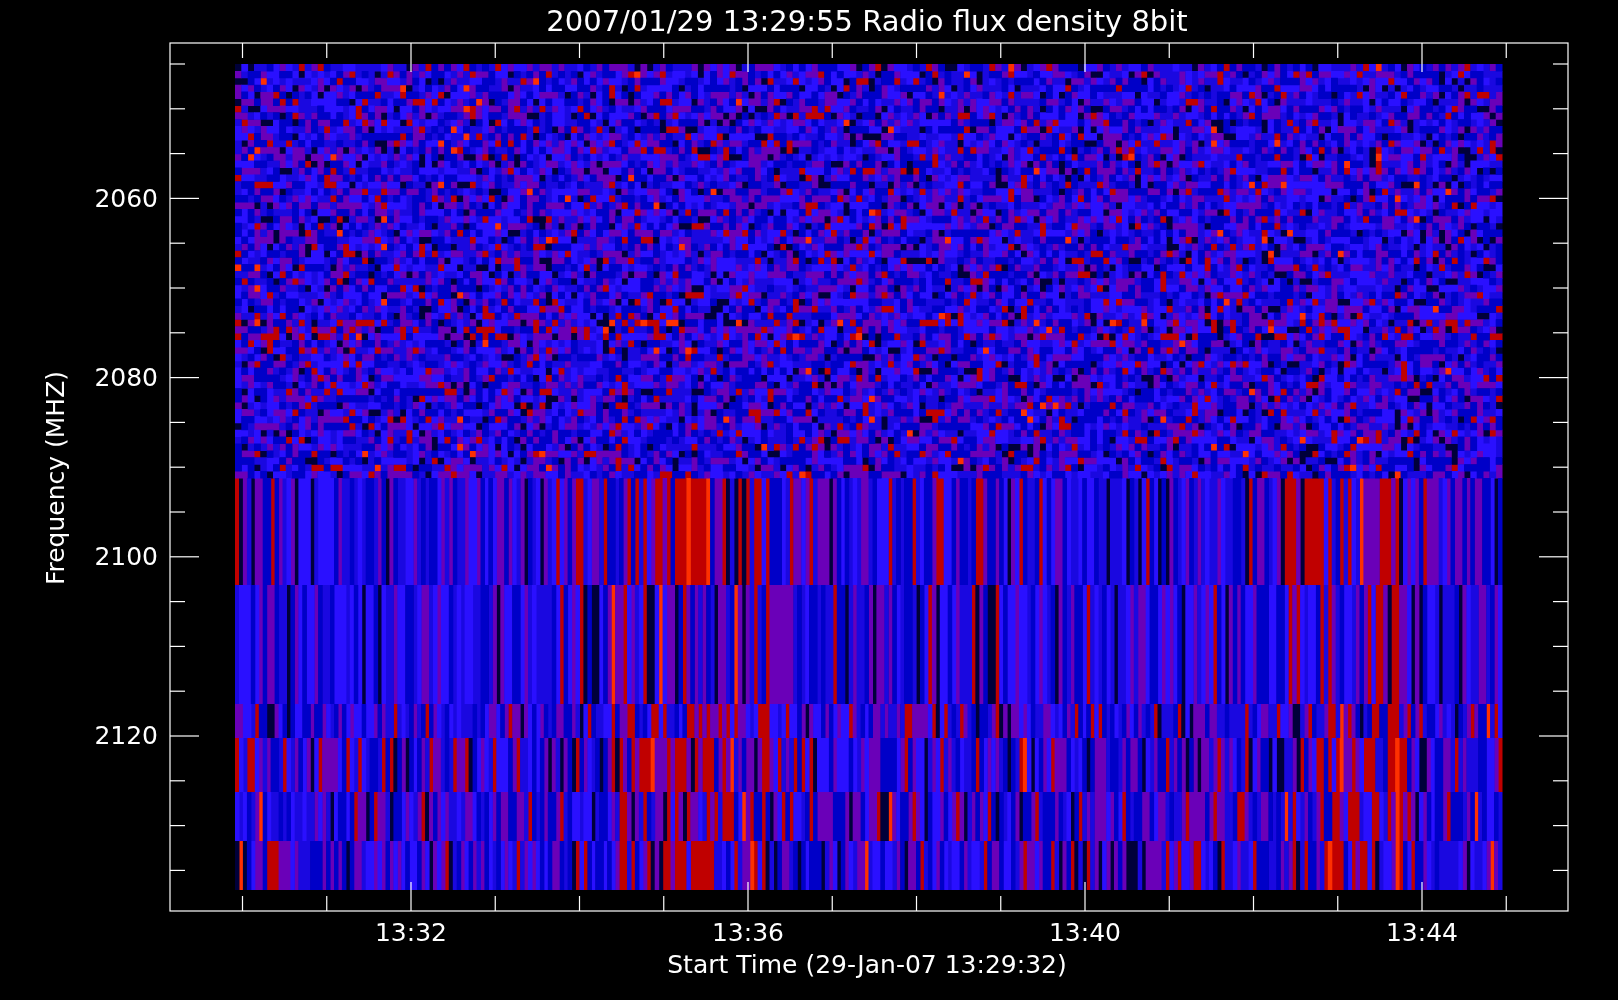 Image resolution: width=1618 pixels, height=1000 pixels. What do you see at coordinates (748, 932) in the screenshot?
I see `tick-label: 13:36` at bounding box center [748, 932].